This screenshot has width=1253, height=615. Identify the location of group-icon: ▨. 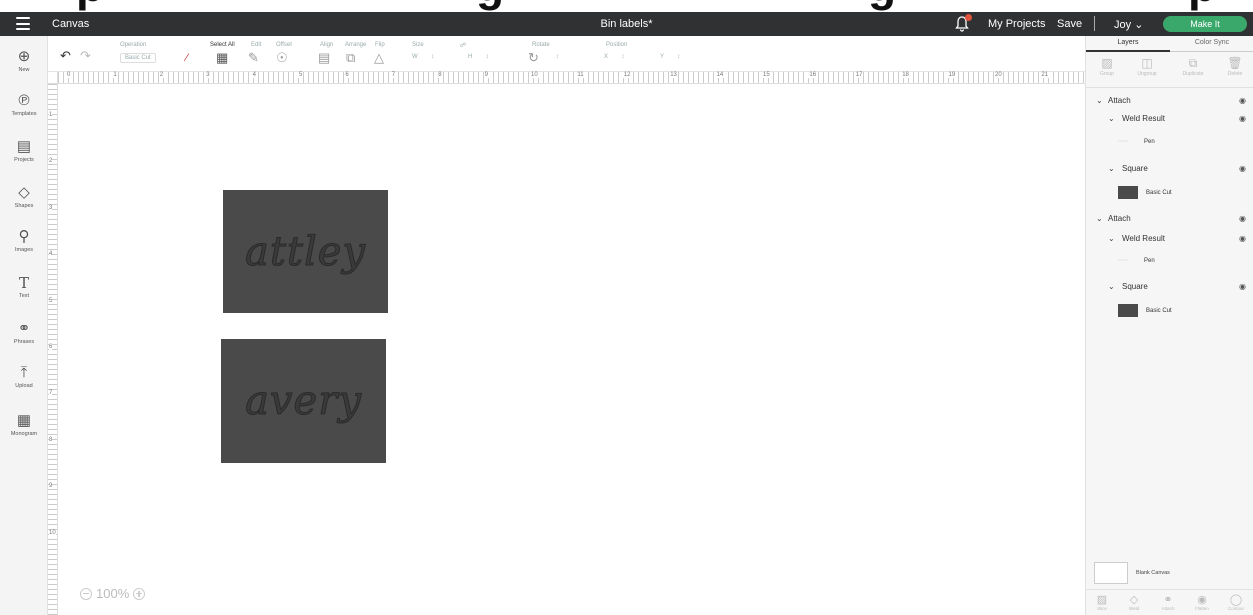
(1107, 63).